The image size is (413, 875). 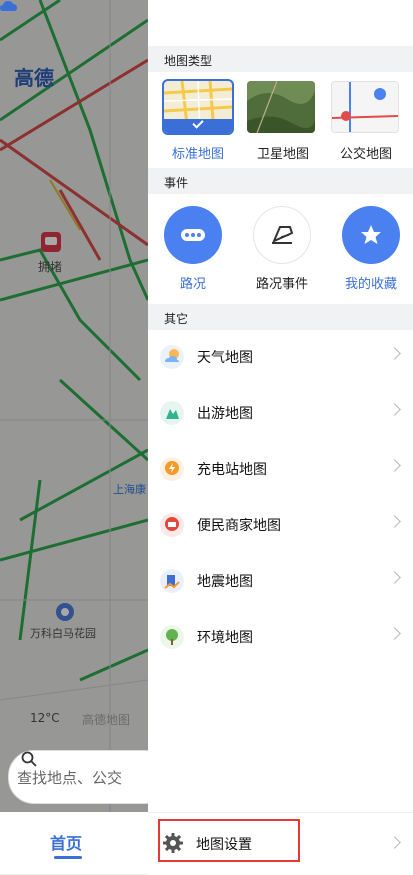 I want to click on road-event-icon, so click(x=283, y=235).